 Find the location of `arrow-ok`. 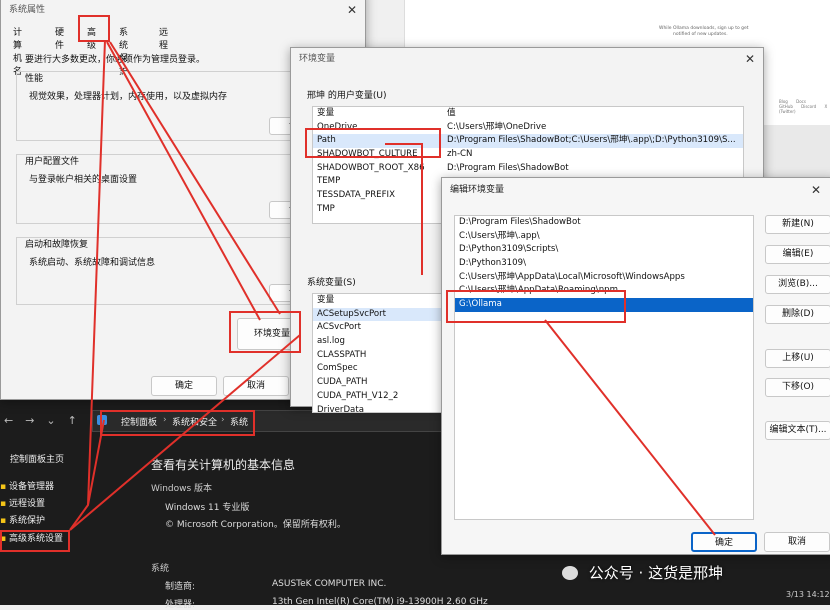

arrow-ok is located at coordinates (630, 427).